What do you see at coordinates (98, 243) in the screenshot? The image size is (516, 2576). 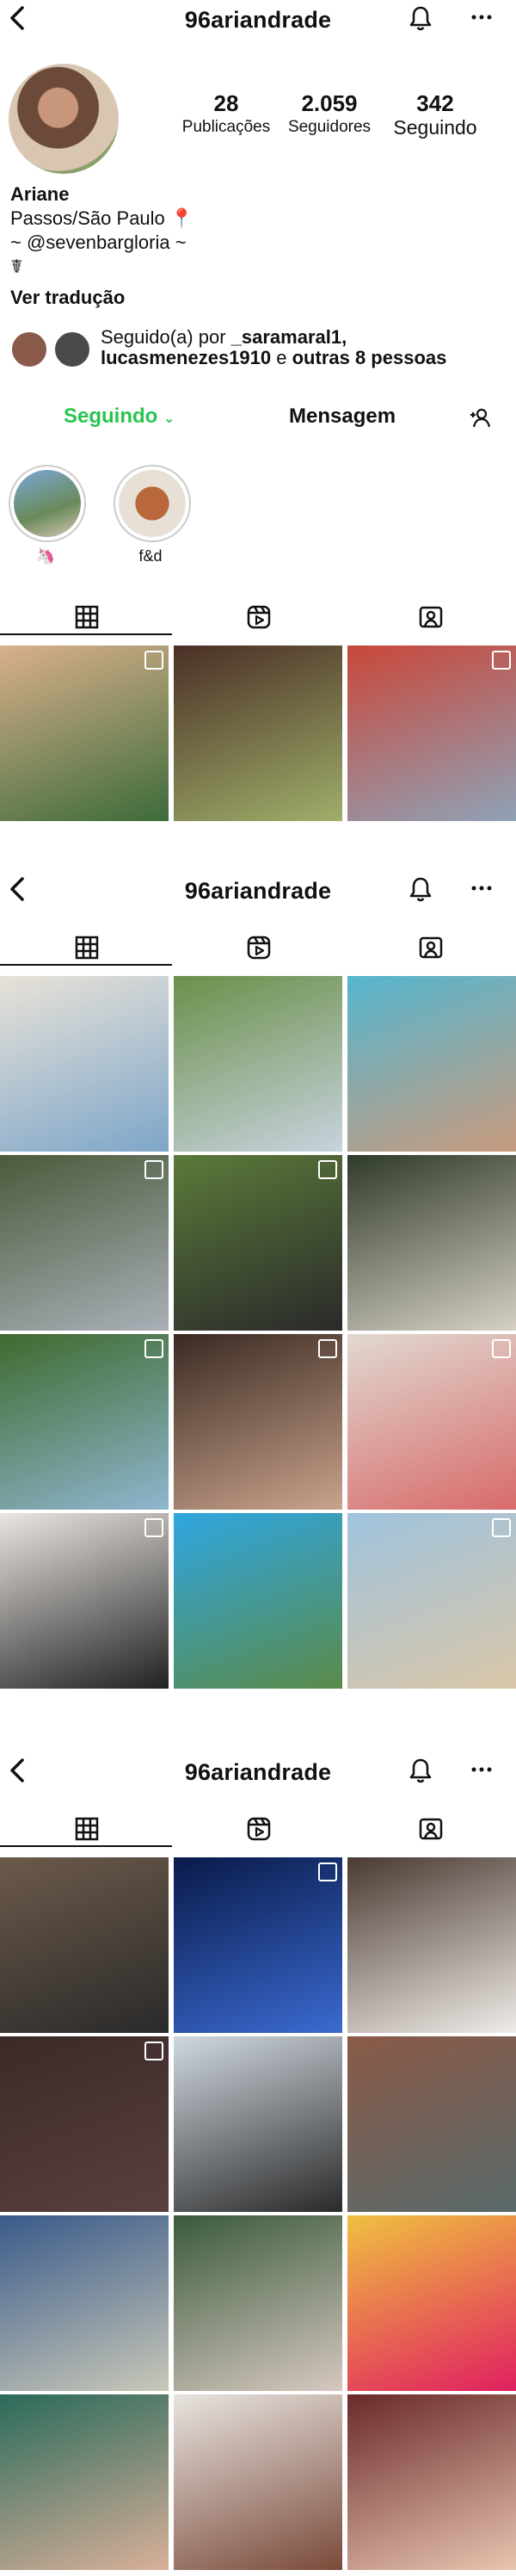 I see `profile-handle-line: ~ @sevenbargloria ~` at bounding box center [98, 243].